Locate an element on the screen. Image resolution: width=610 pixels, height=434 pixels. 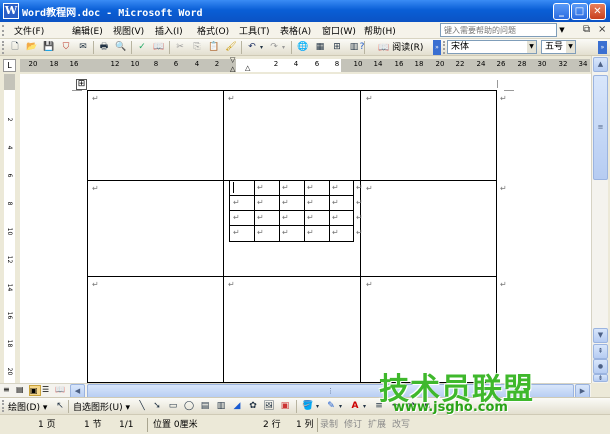
ruler-number: 2 is located at coordinates (276, 64).